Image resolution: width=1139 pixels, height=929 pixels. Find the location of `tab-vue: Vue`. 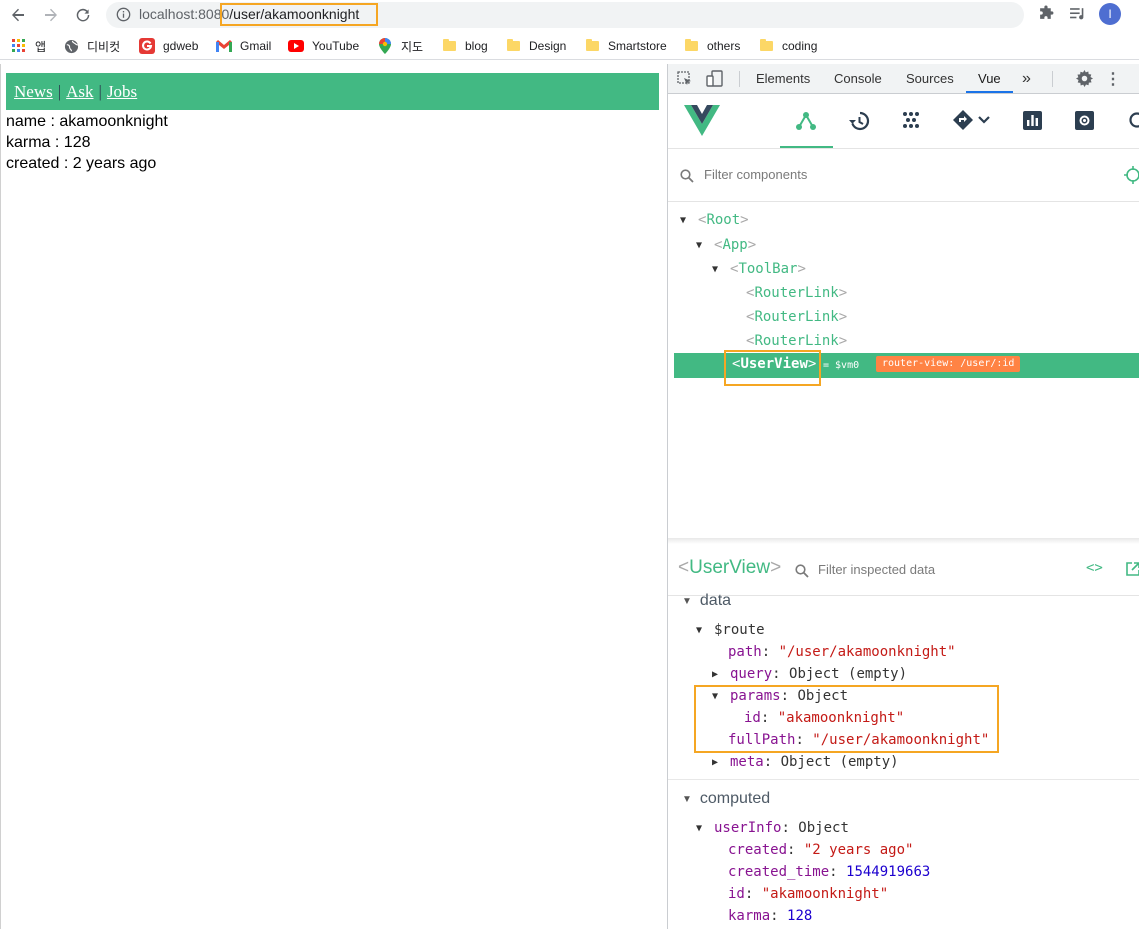

tab-vue: Vue is located at coordinates (989, 78).